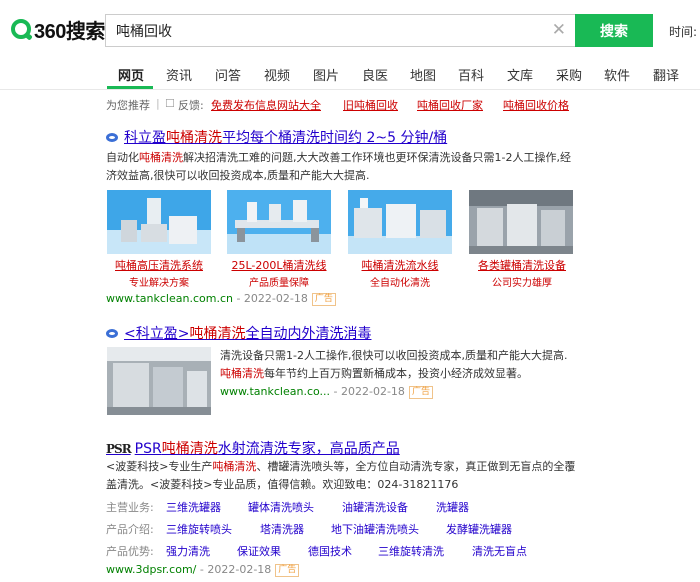 This screenshot has width=700, height=582. Describe the element at coordinates (266, 105) in the screenshot. I see `related-link-1: 免费发布信息网站大全` at that location.